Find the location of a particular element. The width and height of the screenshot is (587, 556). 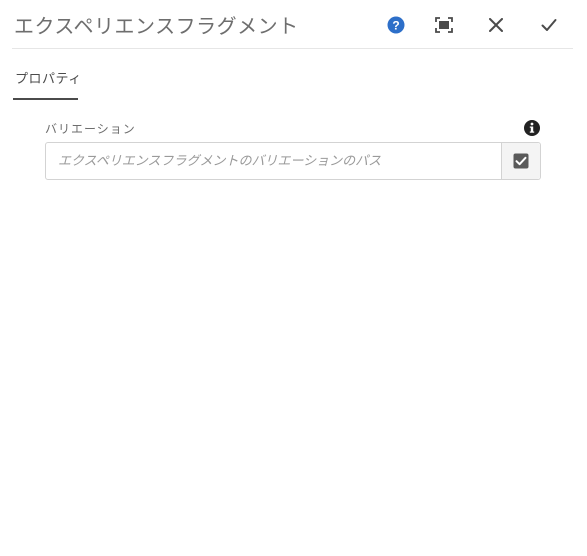

fullscreen-button is located at coordinates (444, 25).